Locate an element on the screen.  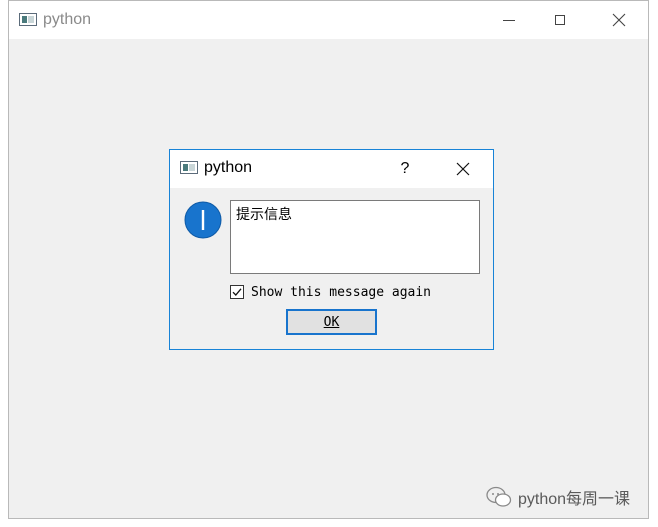
help-label: ? is located at coordinates (405, 168).